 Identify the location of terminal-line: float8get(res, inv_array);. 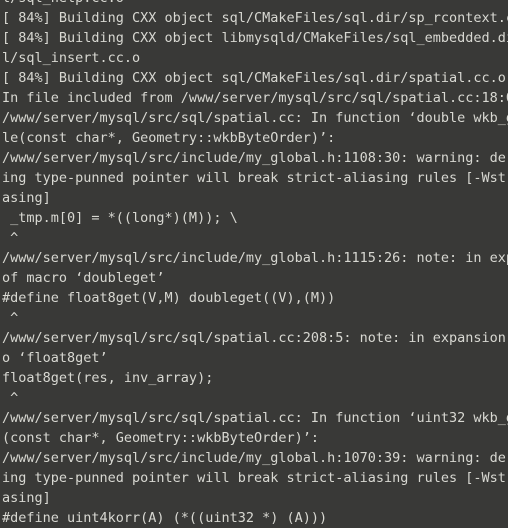
(108, 378).